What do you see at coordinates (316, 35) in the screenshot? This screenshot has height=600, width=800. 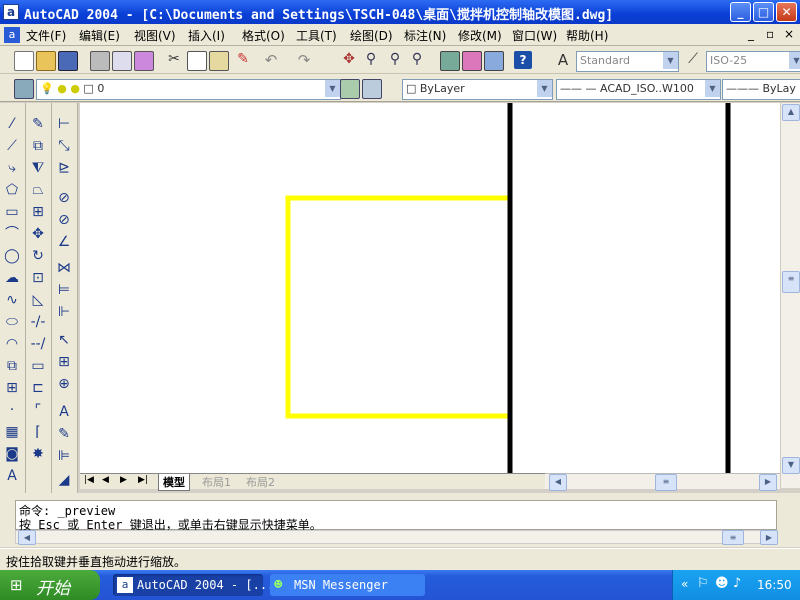 I see `menu-tools: 工具(T)` at bounding box center [316, 35].